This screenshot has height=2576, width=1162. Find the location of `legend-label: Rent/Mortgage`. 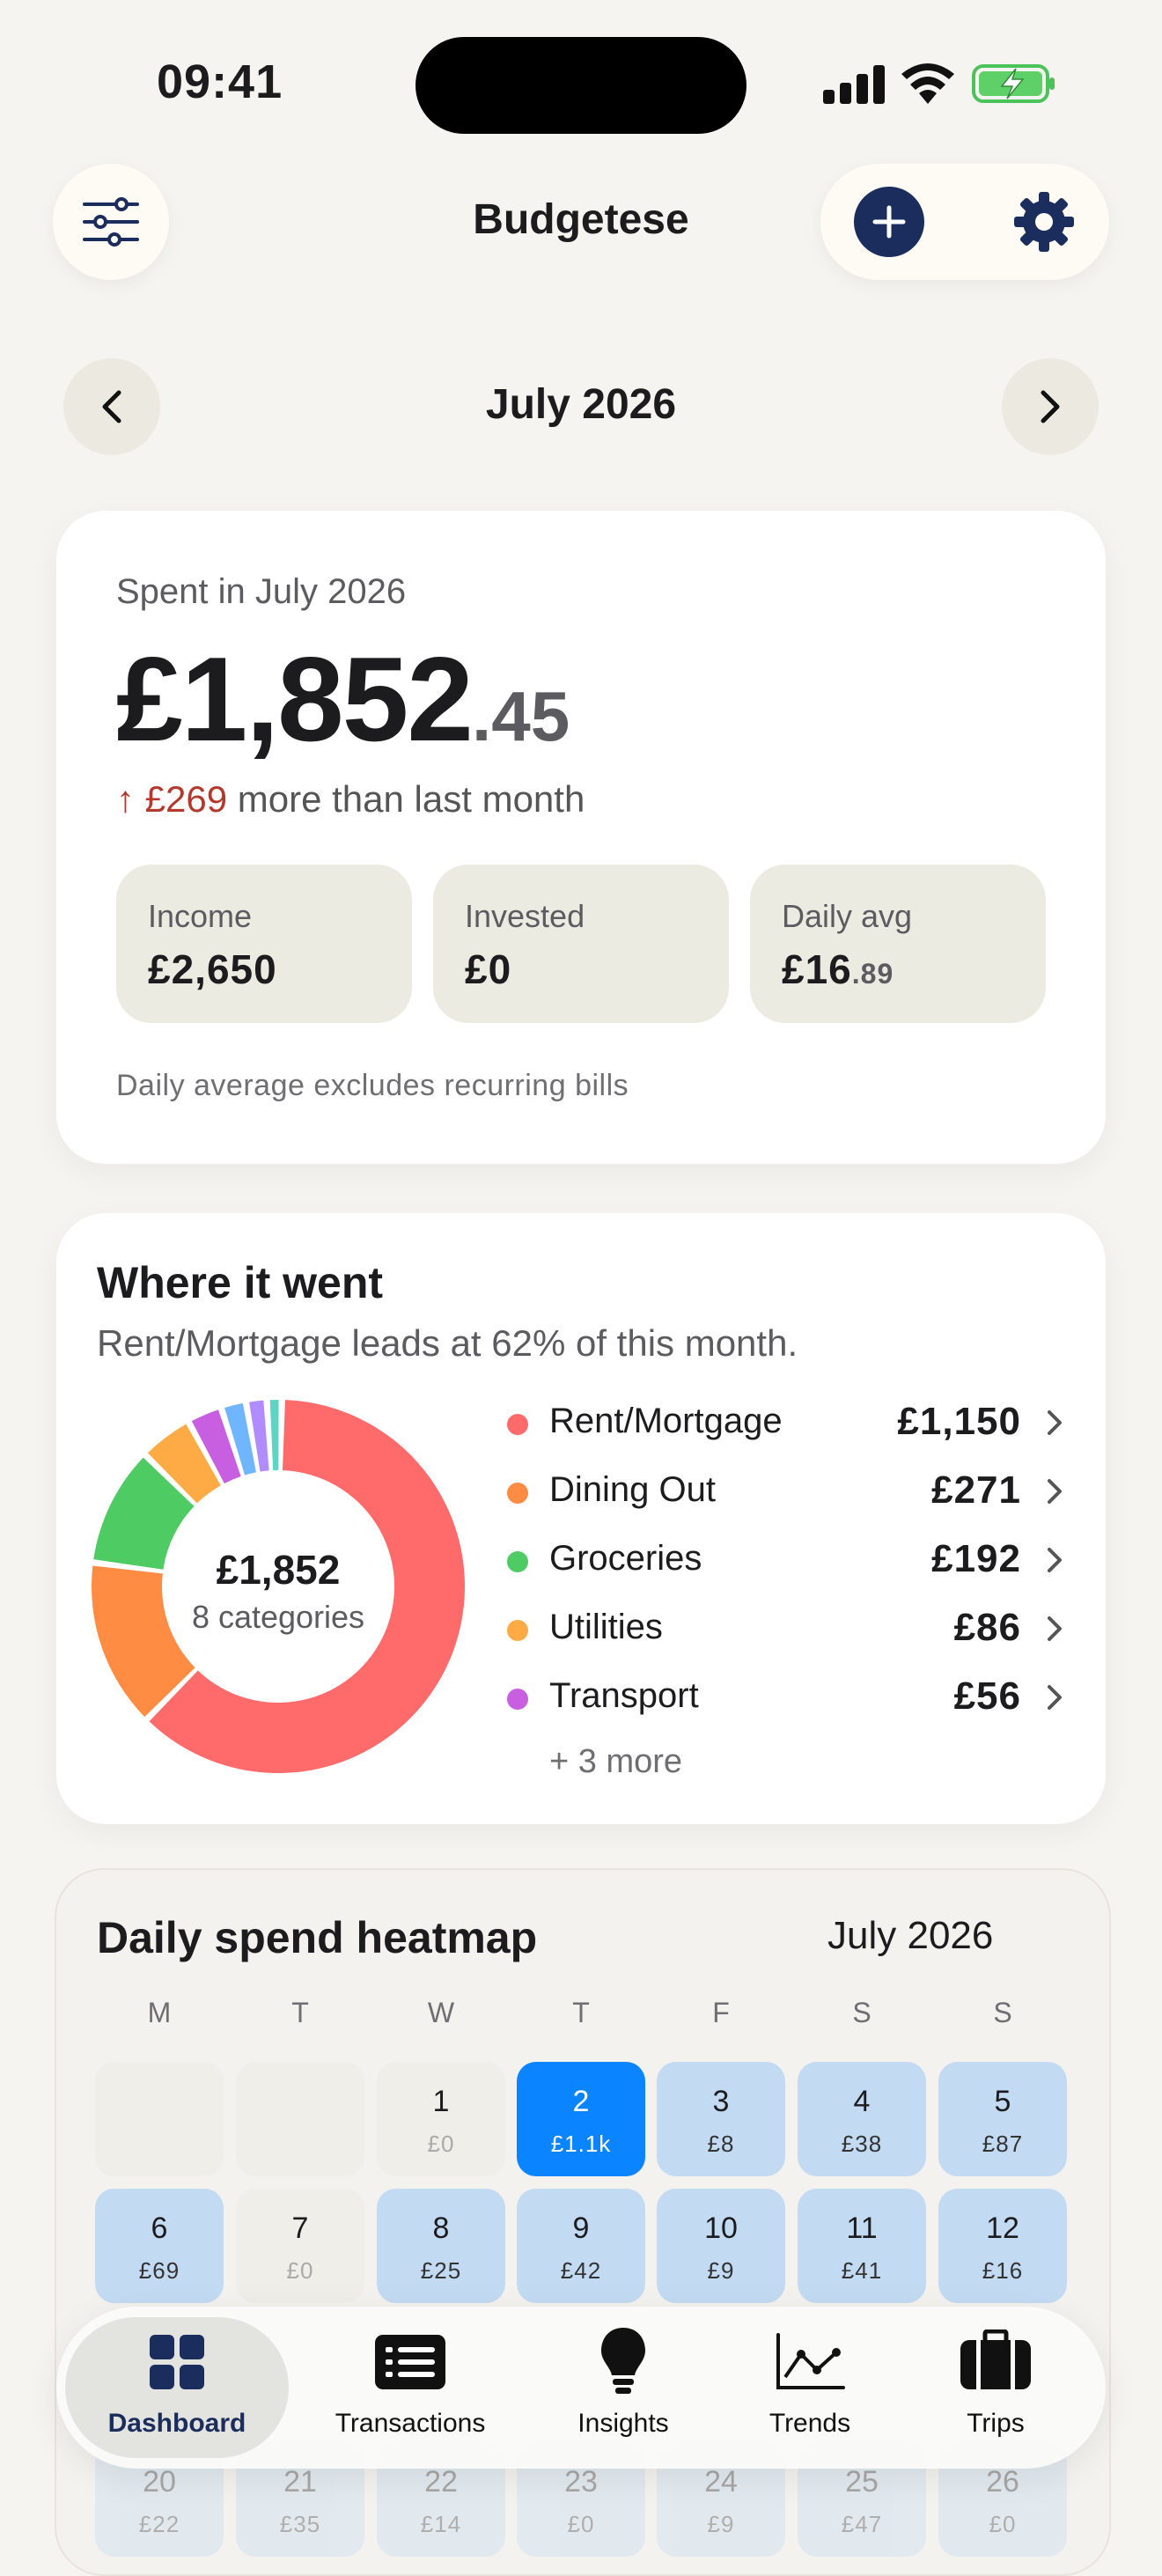

legend-label: Rent/Mortgage is located at coordinates (666, 1421).